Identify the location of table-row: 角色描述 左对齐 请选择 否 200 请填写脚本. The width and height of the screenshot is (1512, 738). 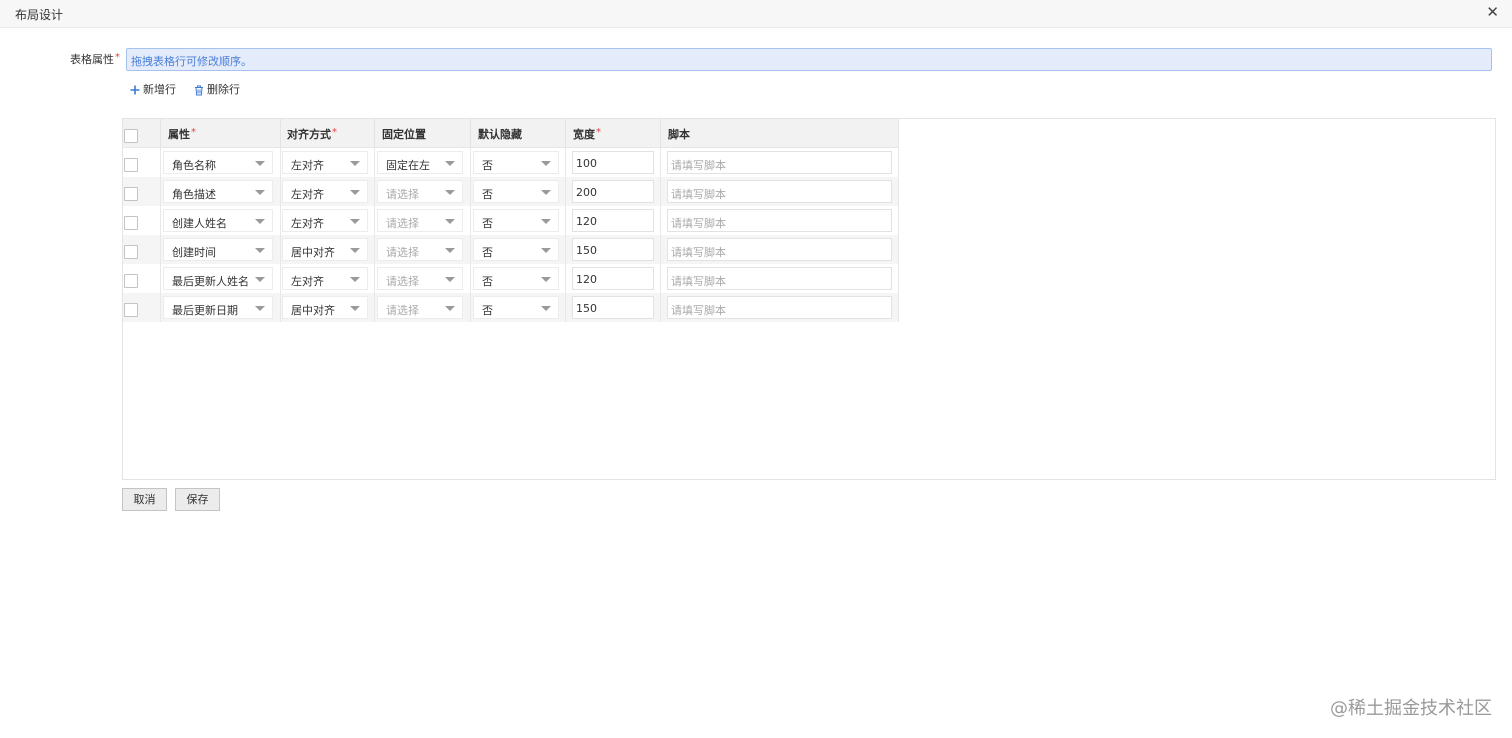
(511, 191).